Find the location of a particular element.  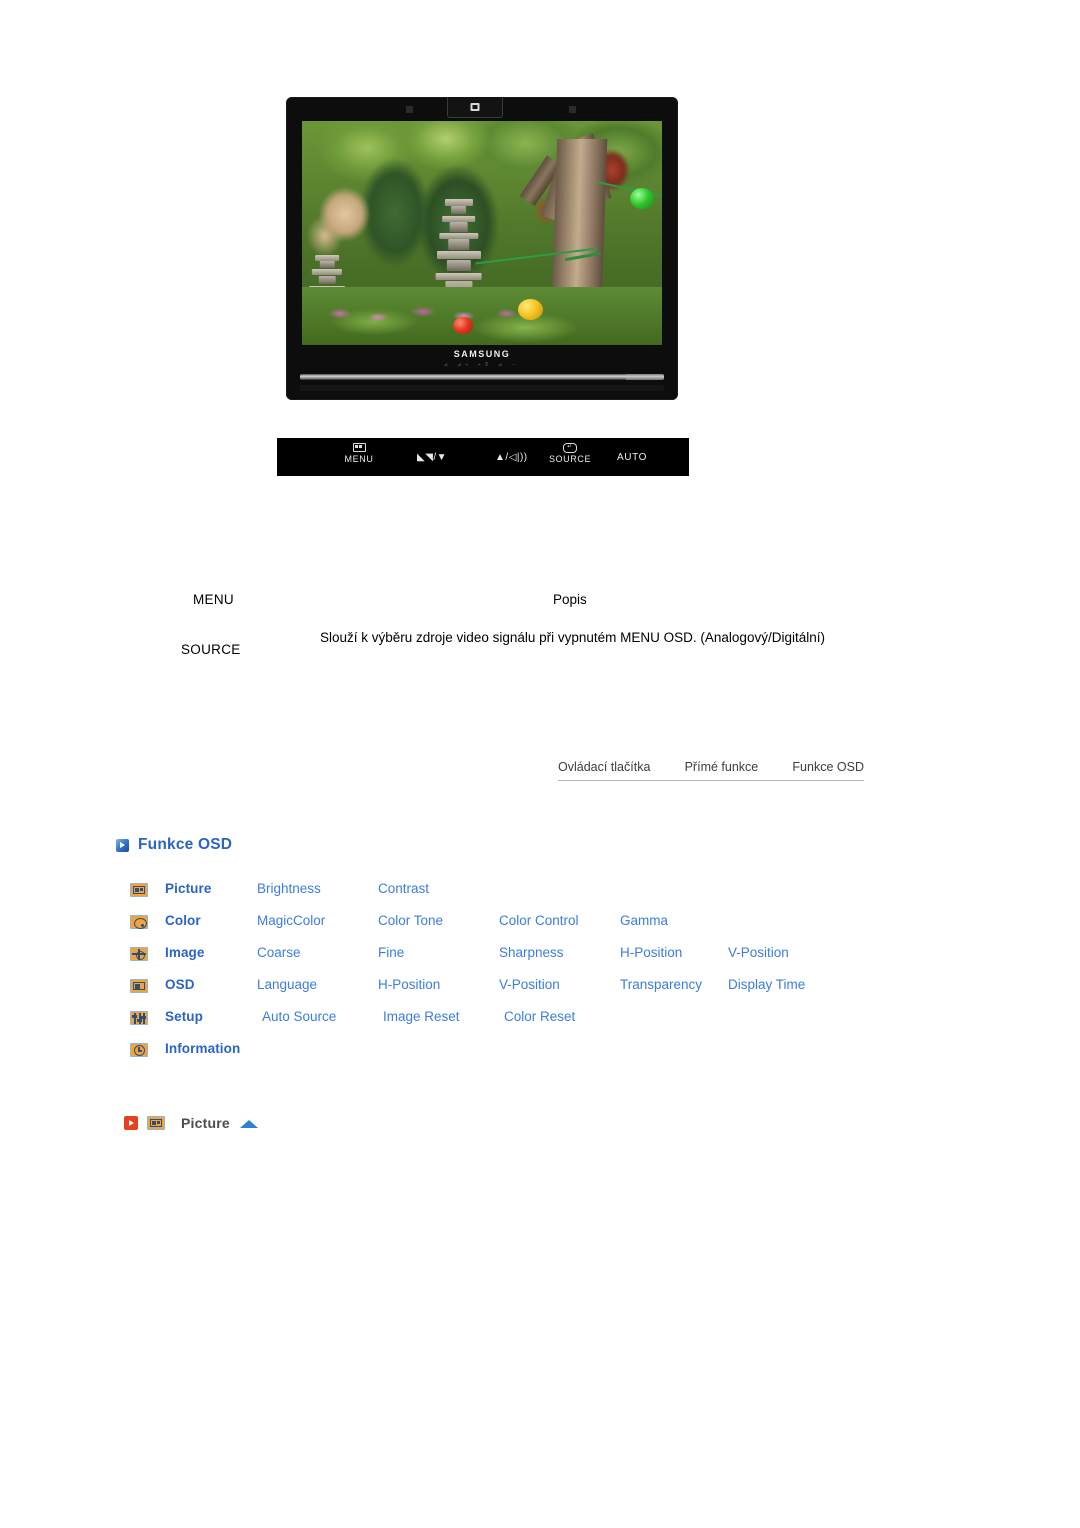

monitor-control-button-strip: MENU ◣◥/▼ ▲/◁|)) ↵ SOURCE AUTO is located at coordinates (483, 457).